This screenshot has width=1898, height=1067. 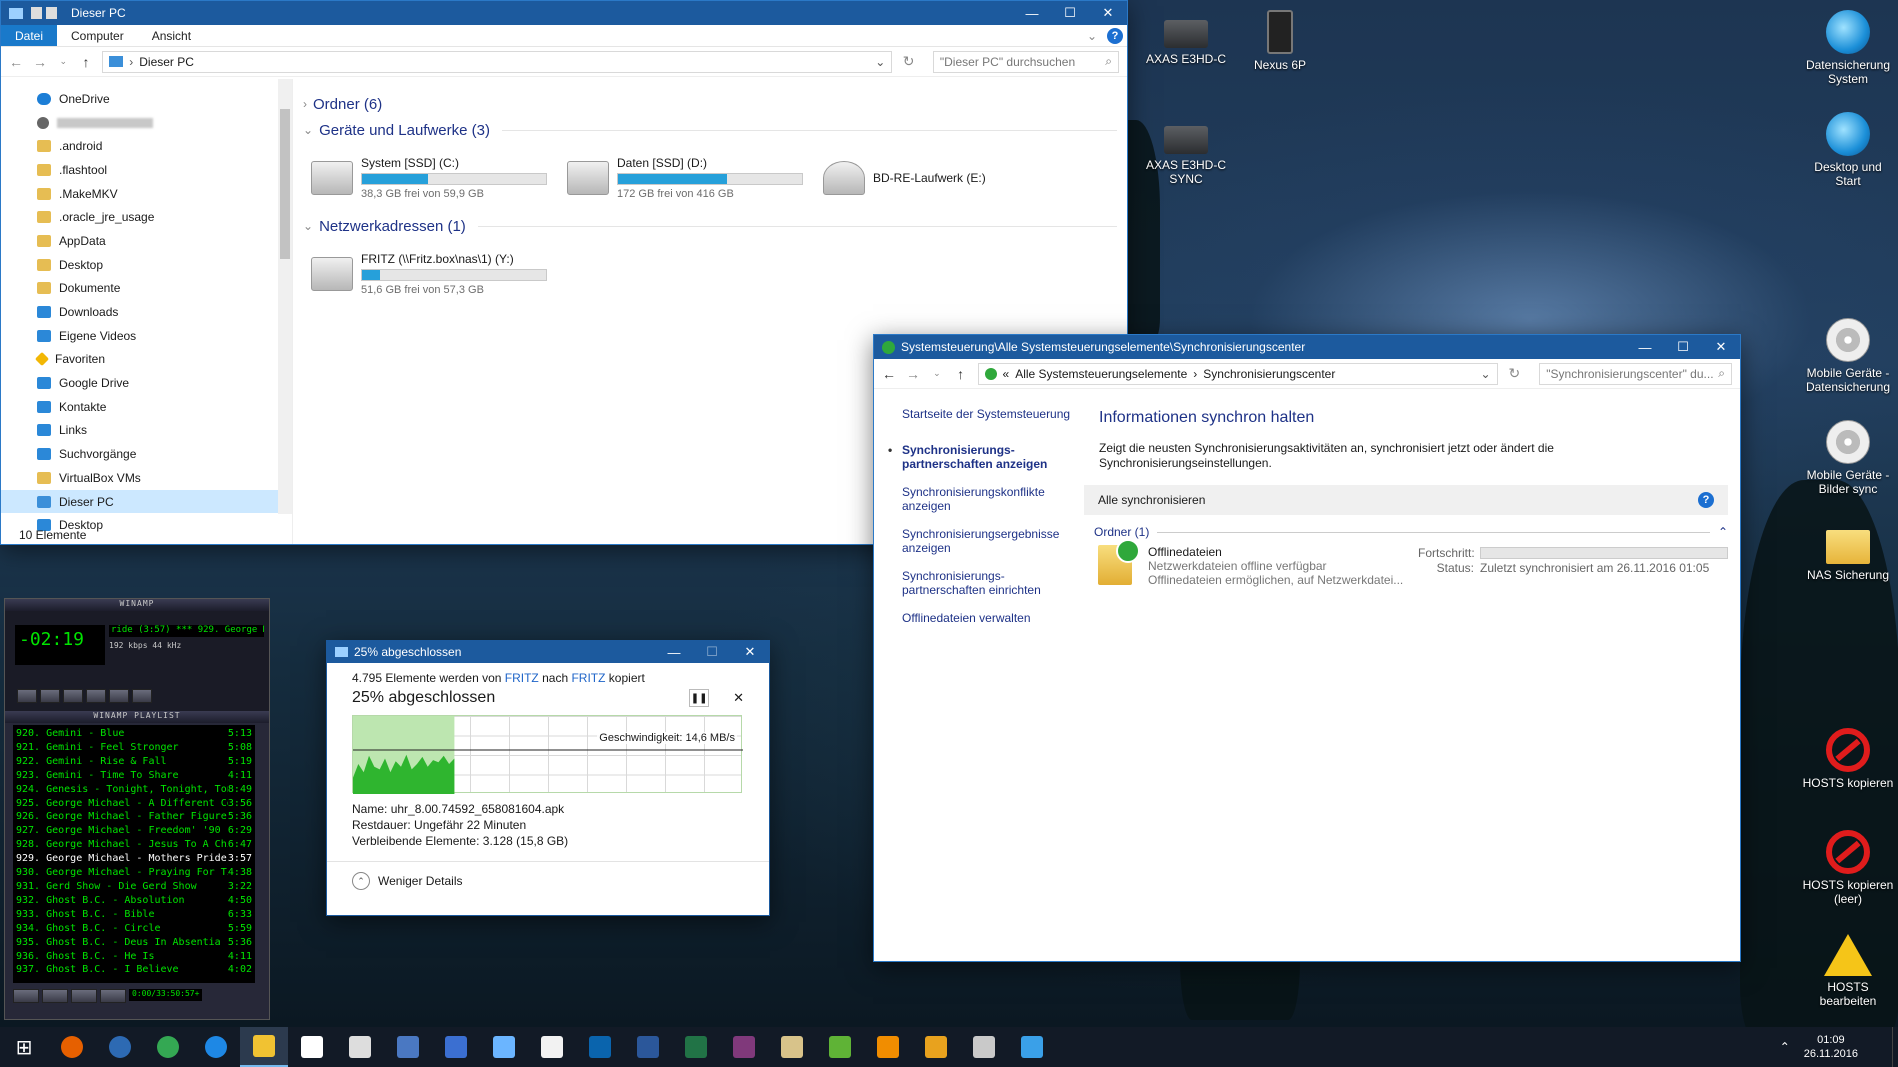 I want to click on nav-item: VirtualBox VMs, so click(x=146, y=478).